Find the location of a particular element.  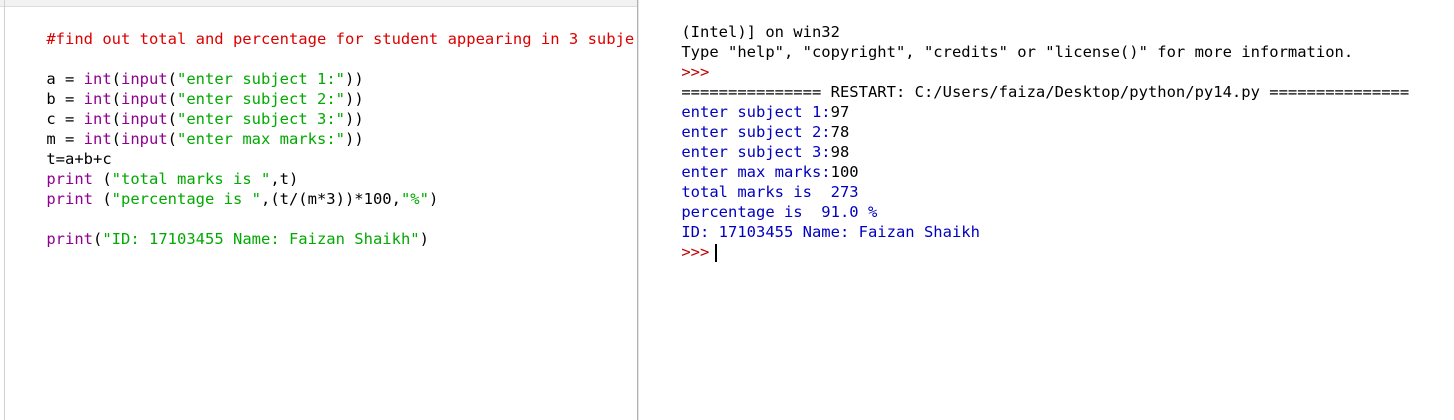

shell-prompt: >>> is located at coordinates (695, 252).